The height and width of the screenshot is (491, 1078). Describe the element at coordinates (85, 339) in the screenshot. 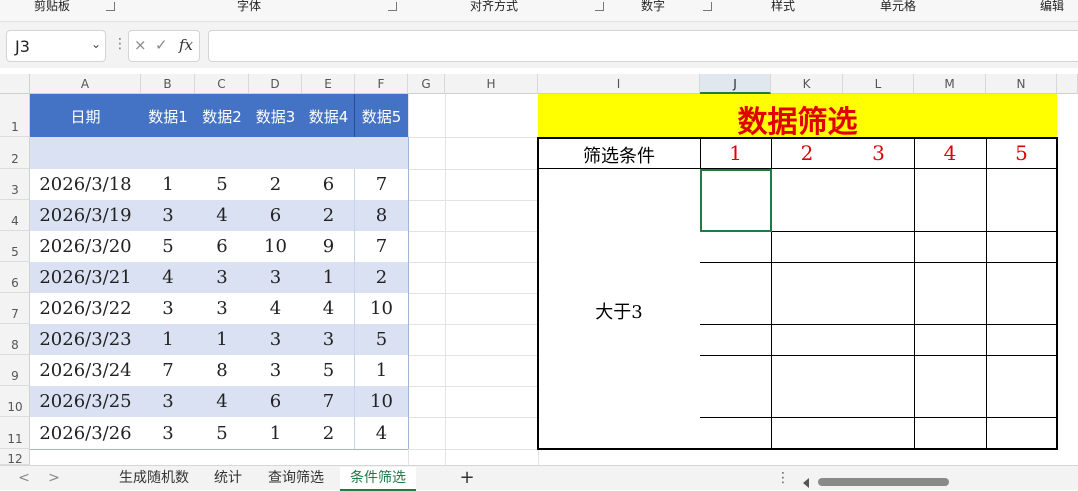

I see `date-cell: 2026/3/23` at that location.